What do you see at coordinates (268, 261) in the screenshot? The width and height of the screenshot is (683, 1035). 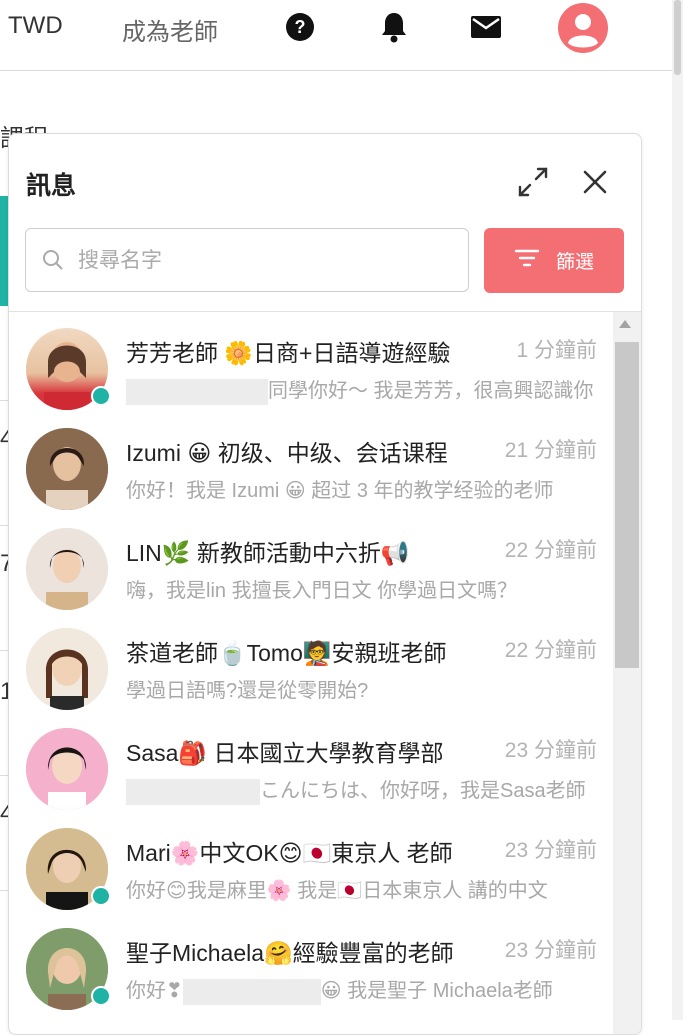 I see `search-input` at bounding box center [268, 261].